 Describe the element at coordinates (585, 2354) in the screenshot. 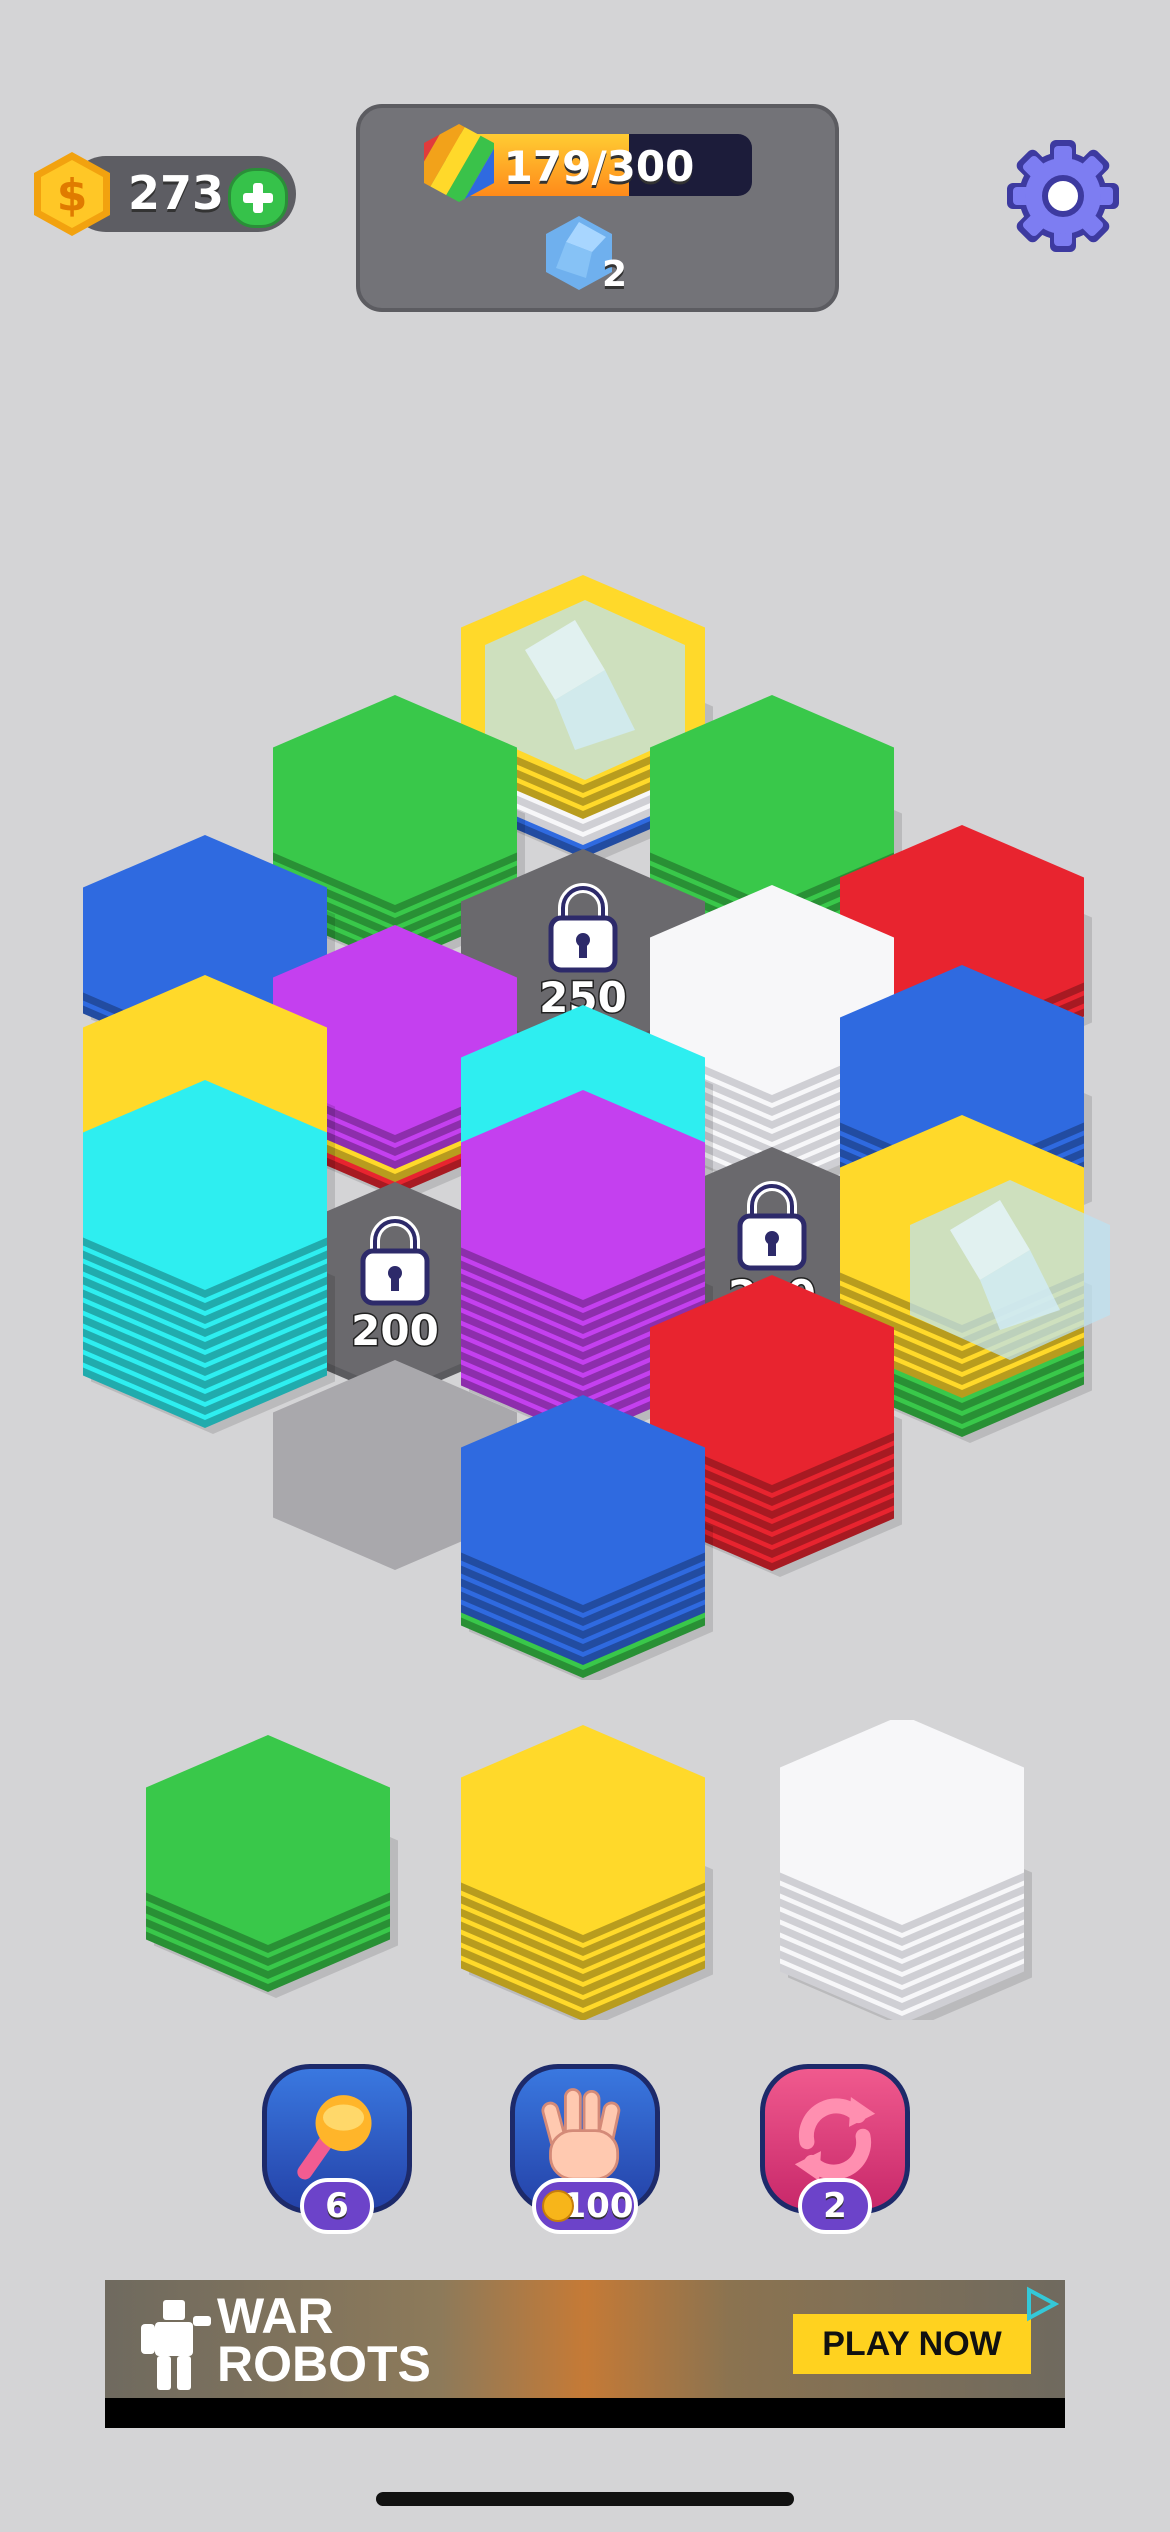

I see `ad-banner: WAR ROBOTS PLAY NOW` at that location.